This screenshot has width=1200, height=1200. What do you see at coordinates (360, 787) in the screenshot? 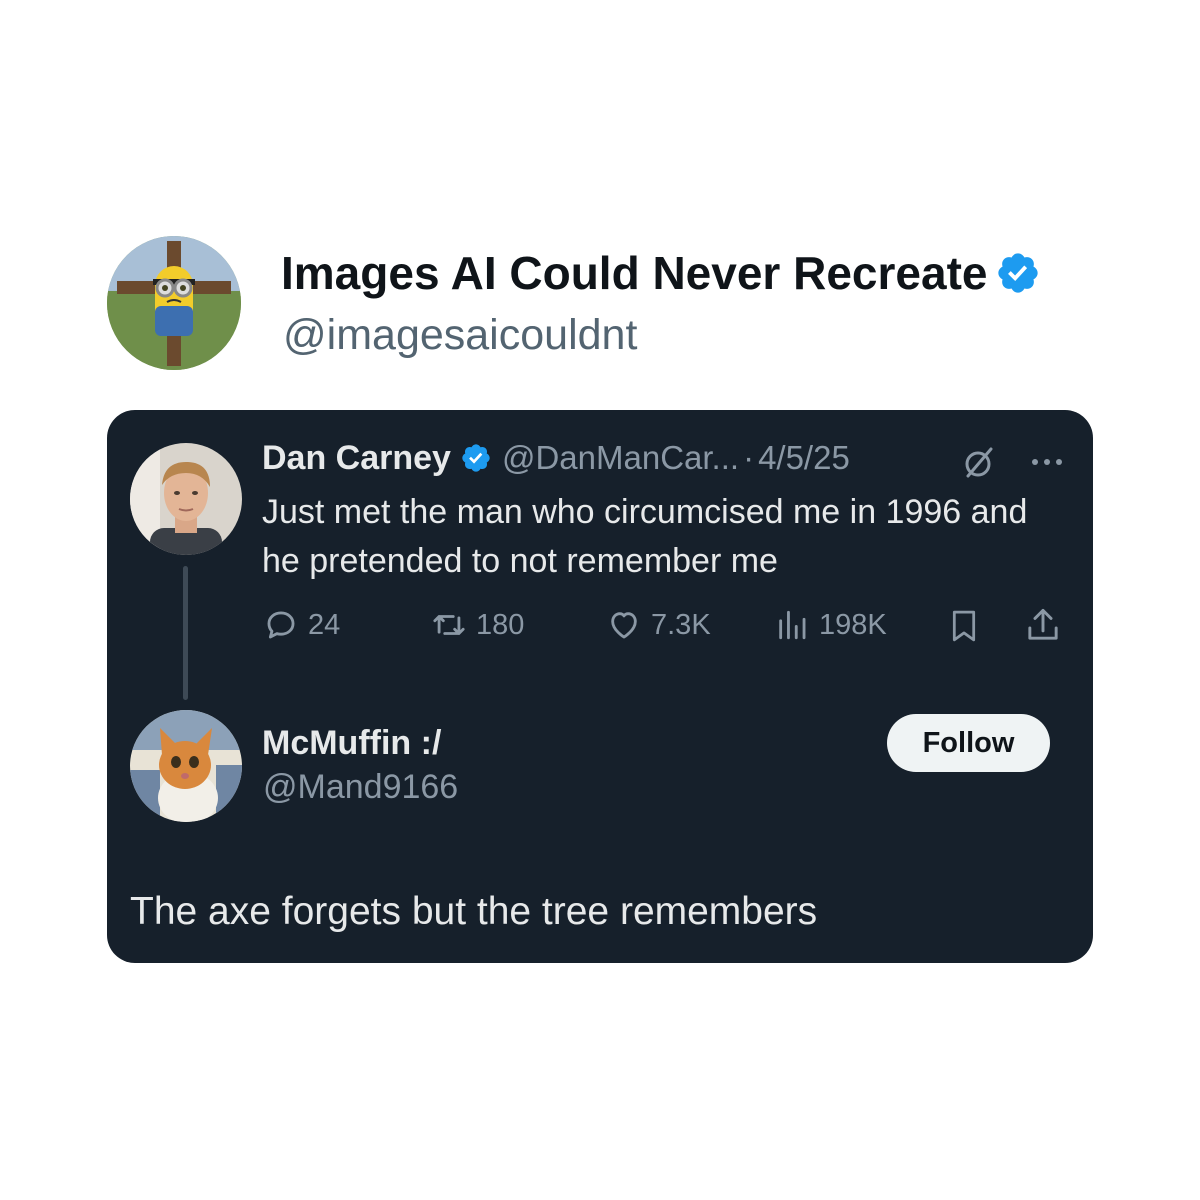
I see `mcmuffin-handle: @Mand9166` at bounding box center [360, 787].